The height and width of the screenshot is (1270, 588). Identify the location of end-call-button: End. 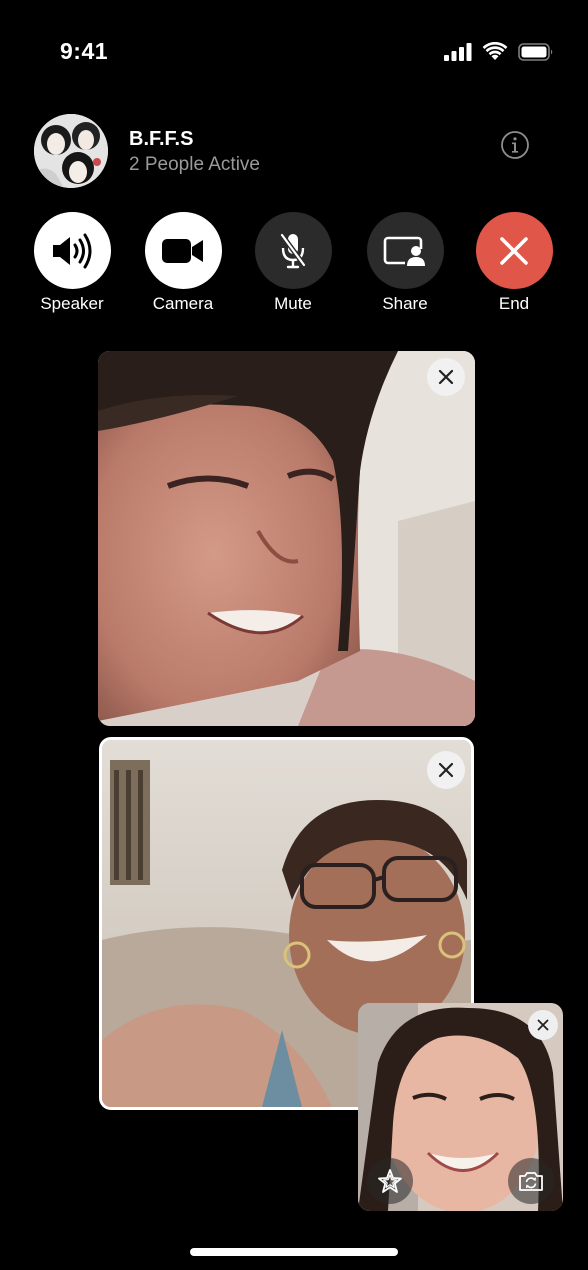
(514, 263).